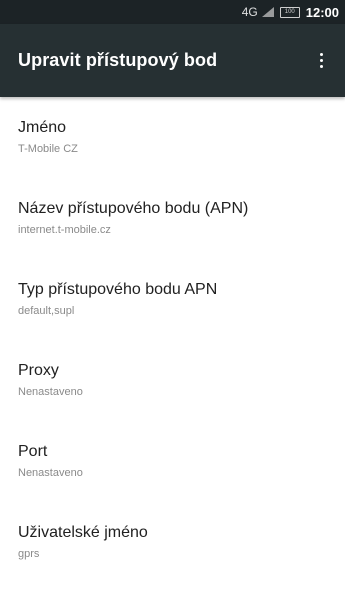  What do you see at coordinates (83, 532) in the screenshot?
I see `setting-label: Uživatelské jméno` at bounding box center [83, 532].